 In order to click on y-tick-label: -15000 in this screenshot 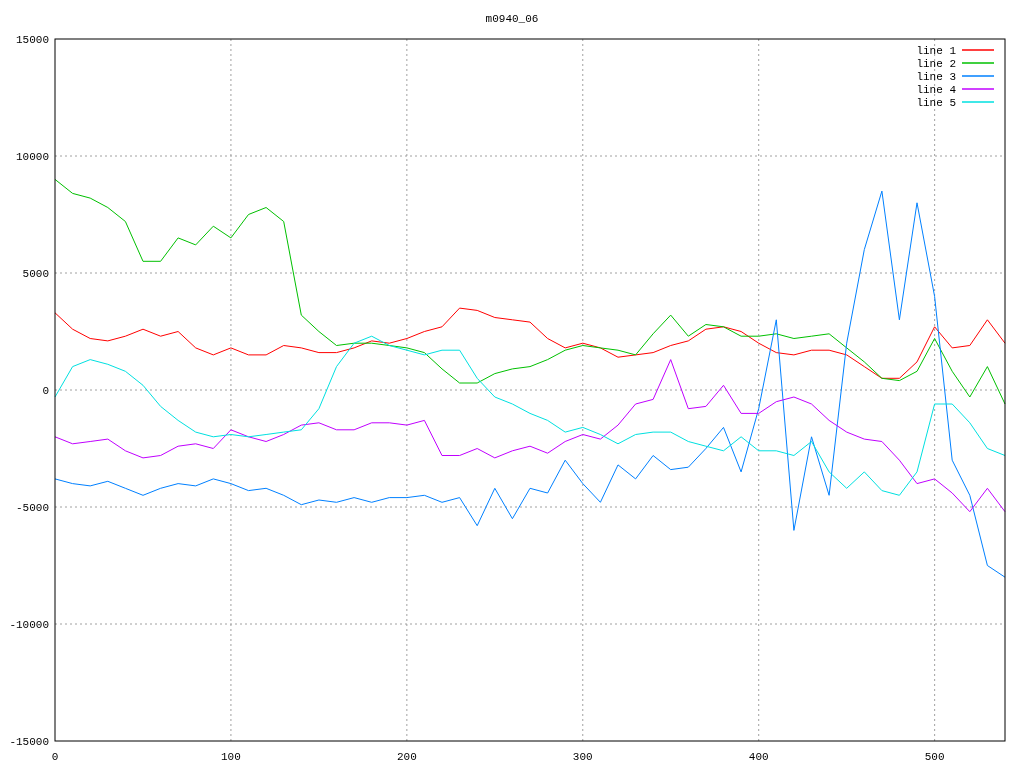, I will do `click(29, 742)`.